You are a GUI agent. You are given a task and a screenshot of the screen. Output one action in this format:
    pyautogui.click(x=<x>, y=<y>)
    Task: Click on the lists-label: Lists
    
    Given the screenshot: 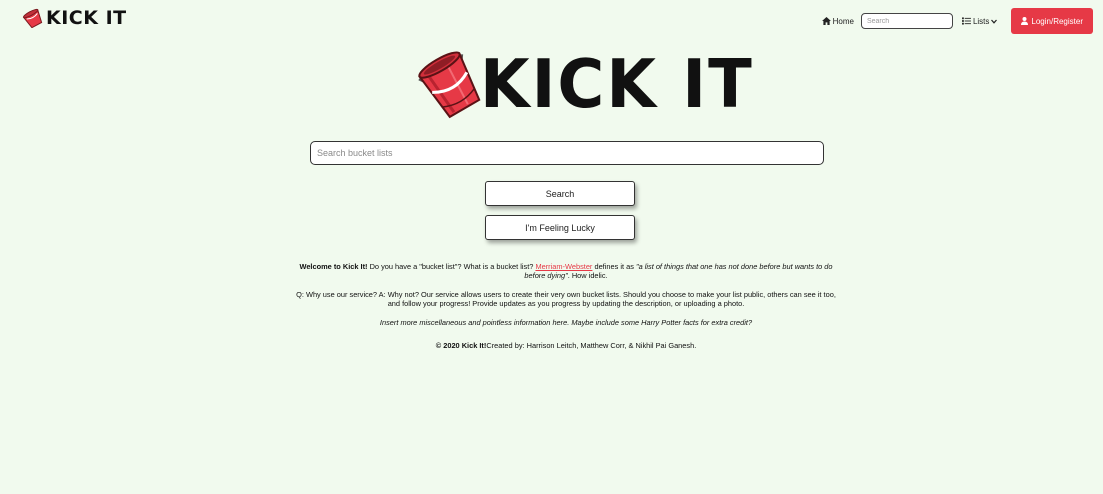 What is the action you would take?
    pyautogui.click(x=981, y=21)
    